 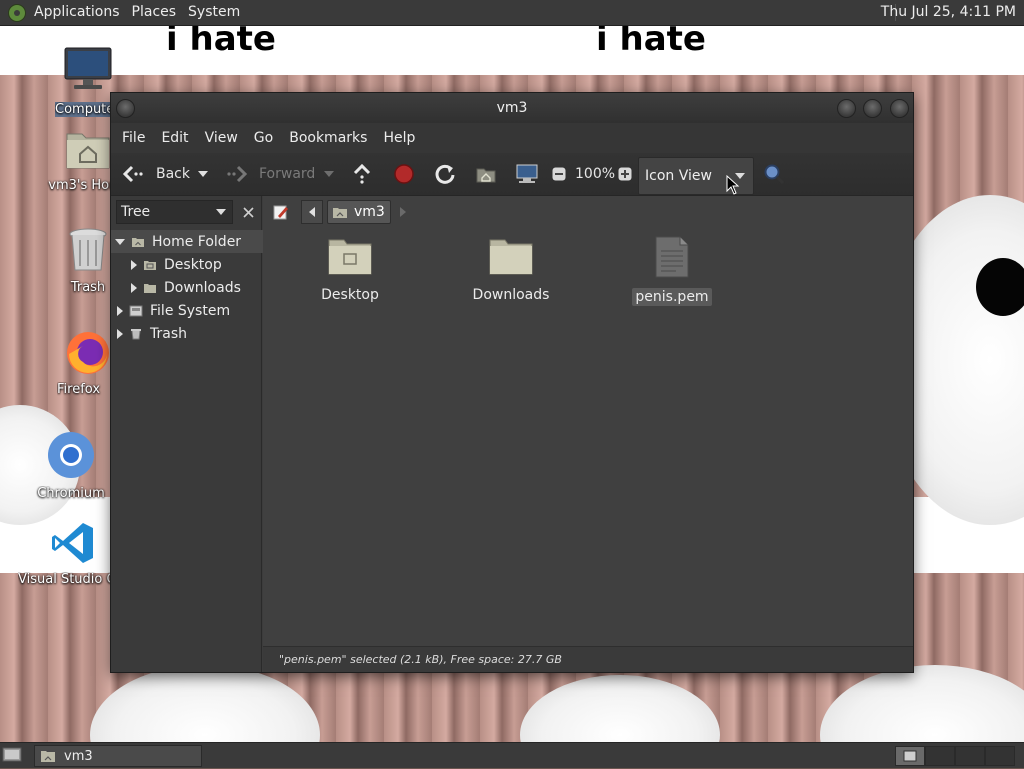 I want to click on search-icon, so click(x=774, y=174).